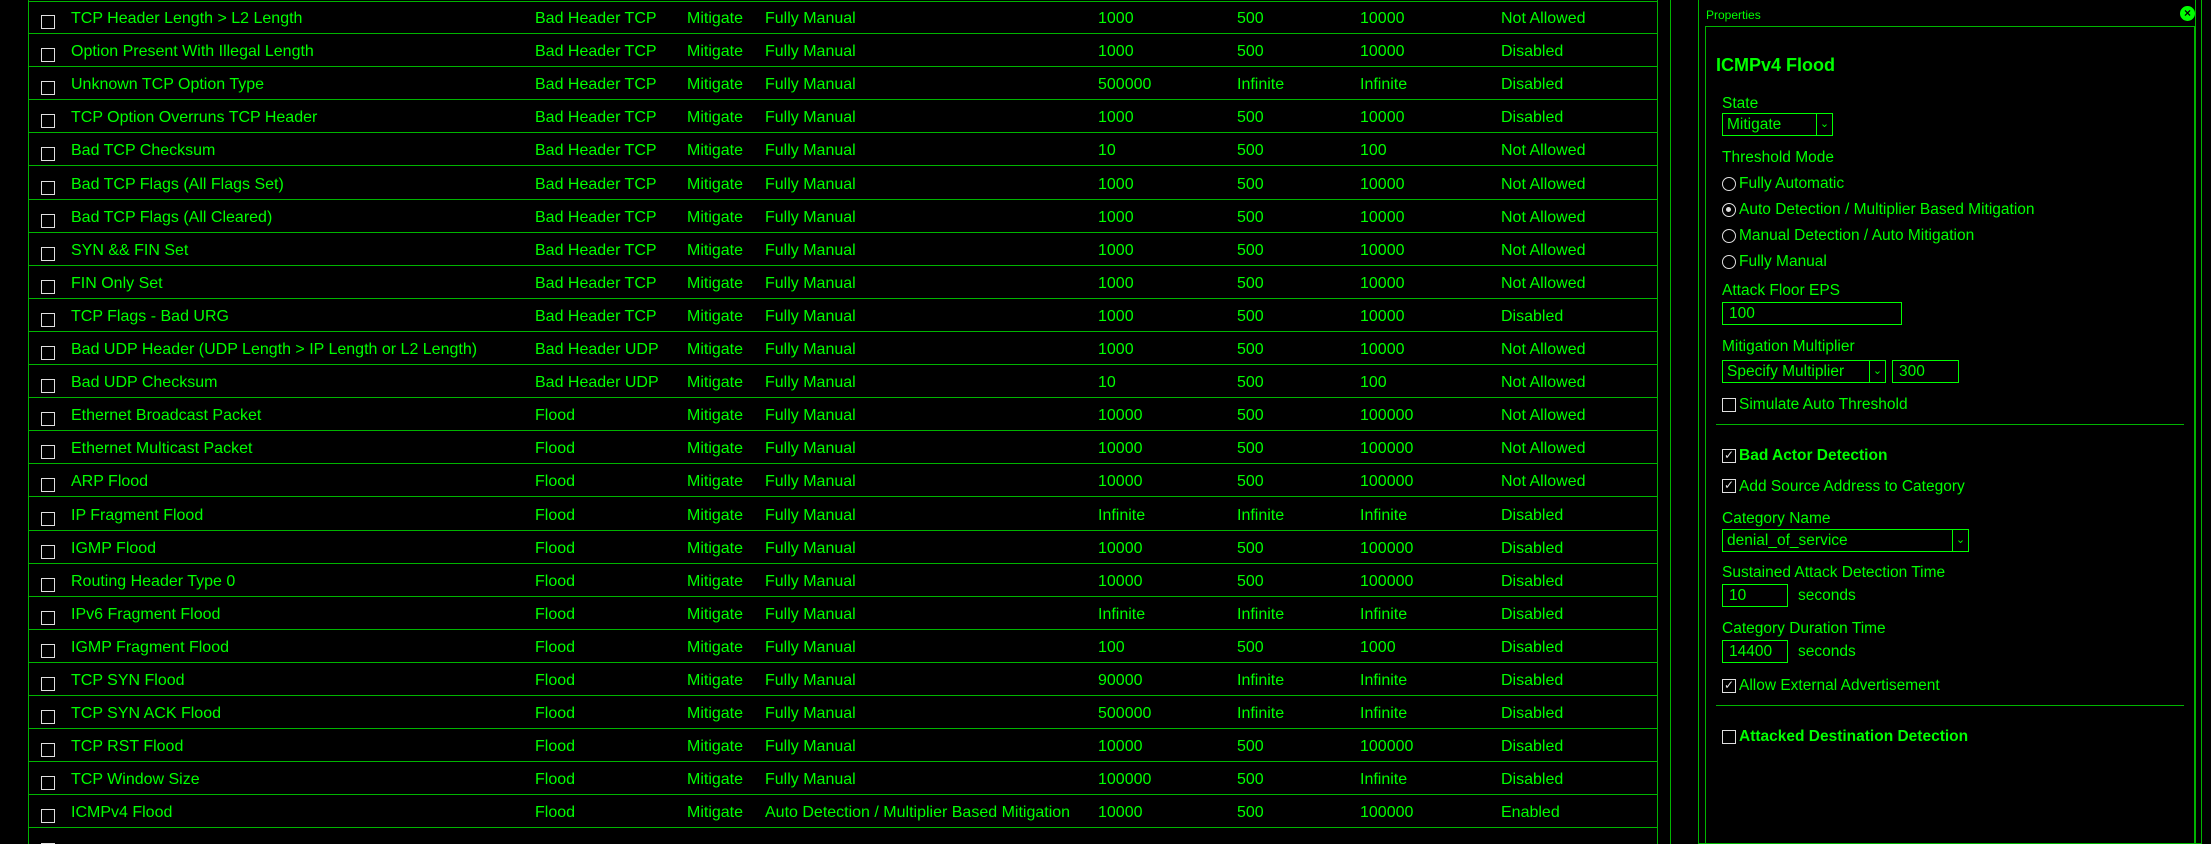 This screenshot has width=2211, height=844. Describe the element at coordinates (1755, 651) in the screenshot. I see `duration-time-input: 14400` at that location.